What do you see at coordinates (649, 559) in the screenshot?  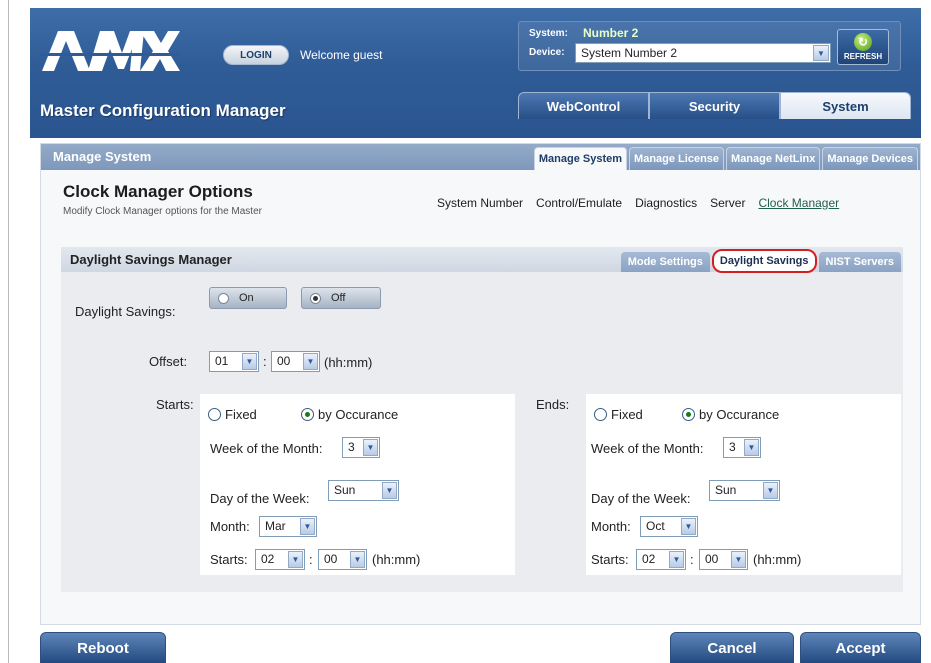 I see `ends-hour-value: 02` at bounding box center [649, 559].